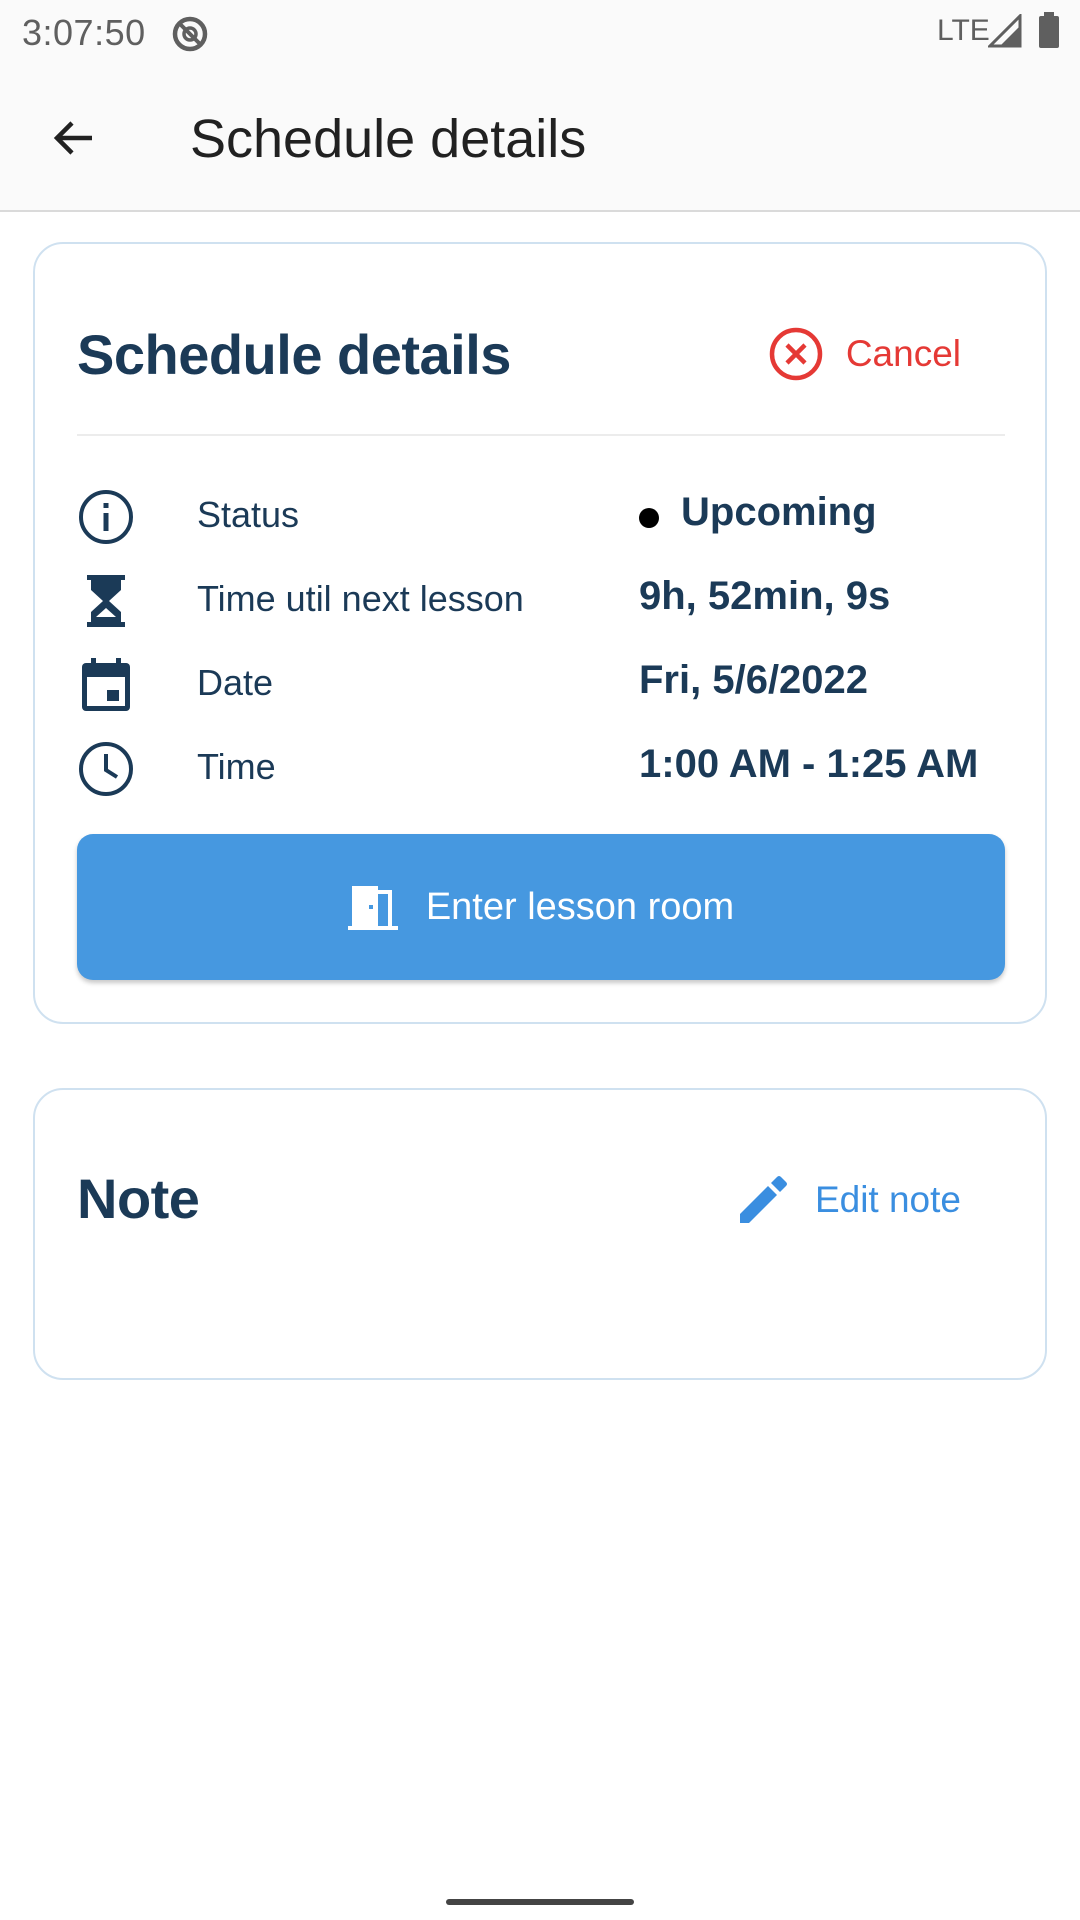  What do you see at coordinates (809, 764) in the screenshot?
I see `time-value: 1:00 AM - 1:25 AM` at bounding box center [809, 764].